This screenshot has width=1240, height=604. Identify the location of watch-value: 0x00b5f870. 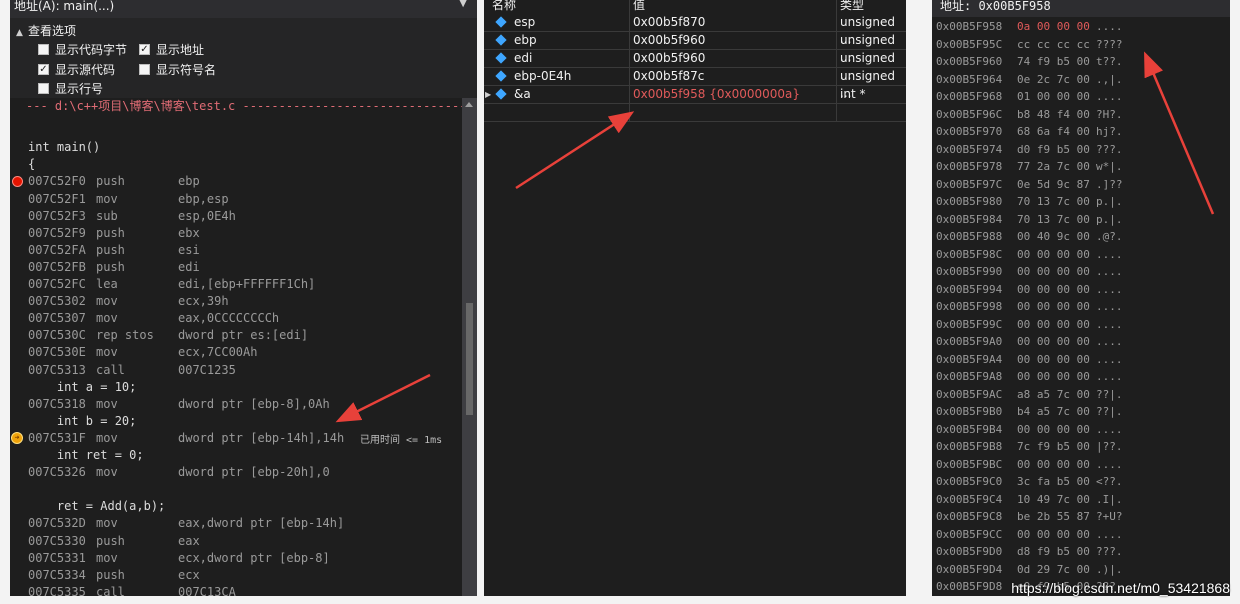
(669, 22).